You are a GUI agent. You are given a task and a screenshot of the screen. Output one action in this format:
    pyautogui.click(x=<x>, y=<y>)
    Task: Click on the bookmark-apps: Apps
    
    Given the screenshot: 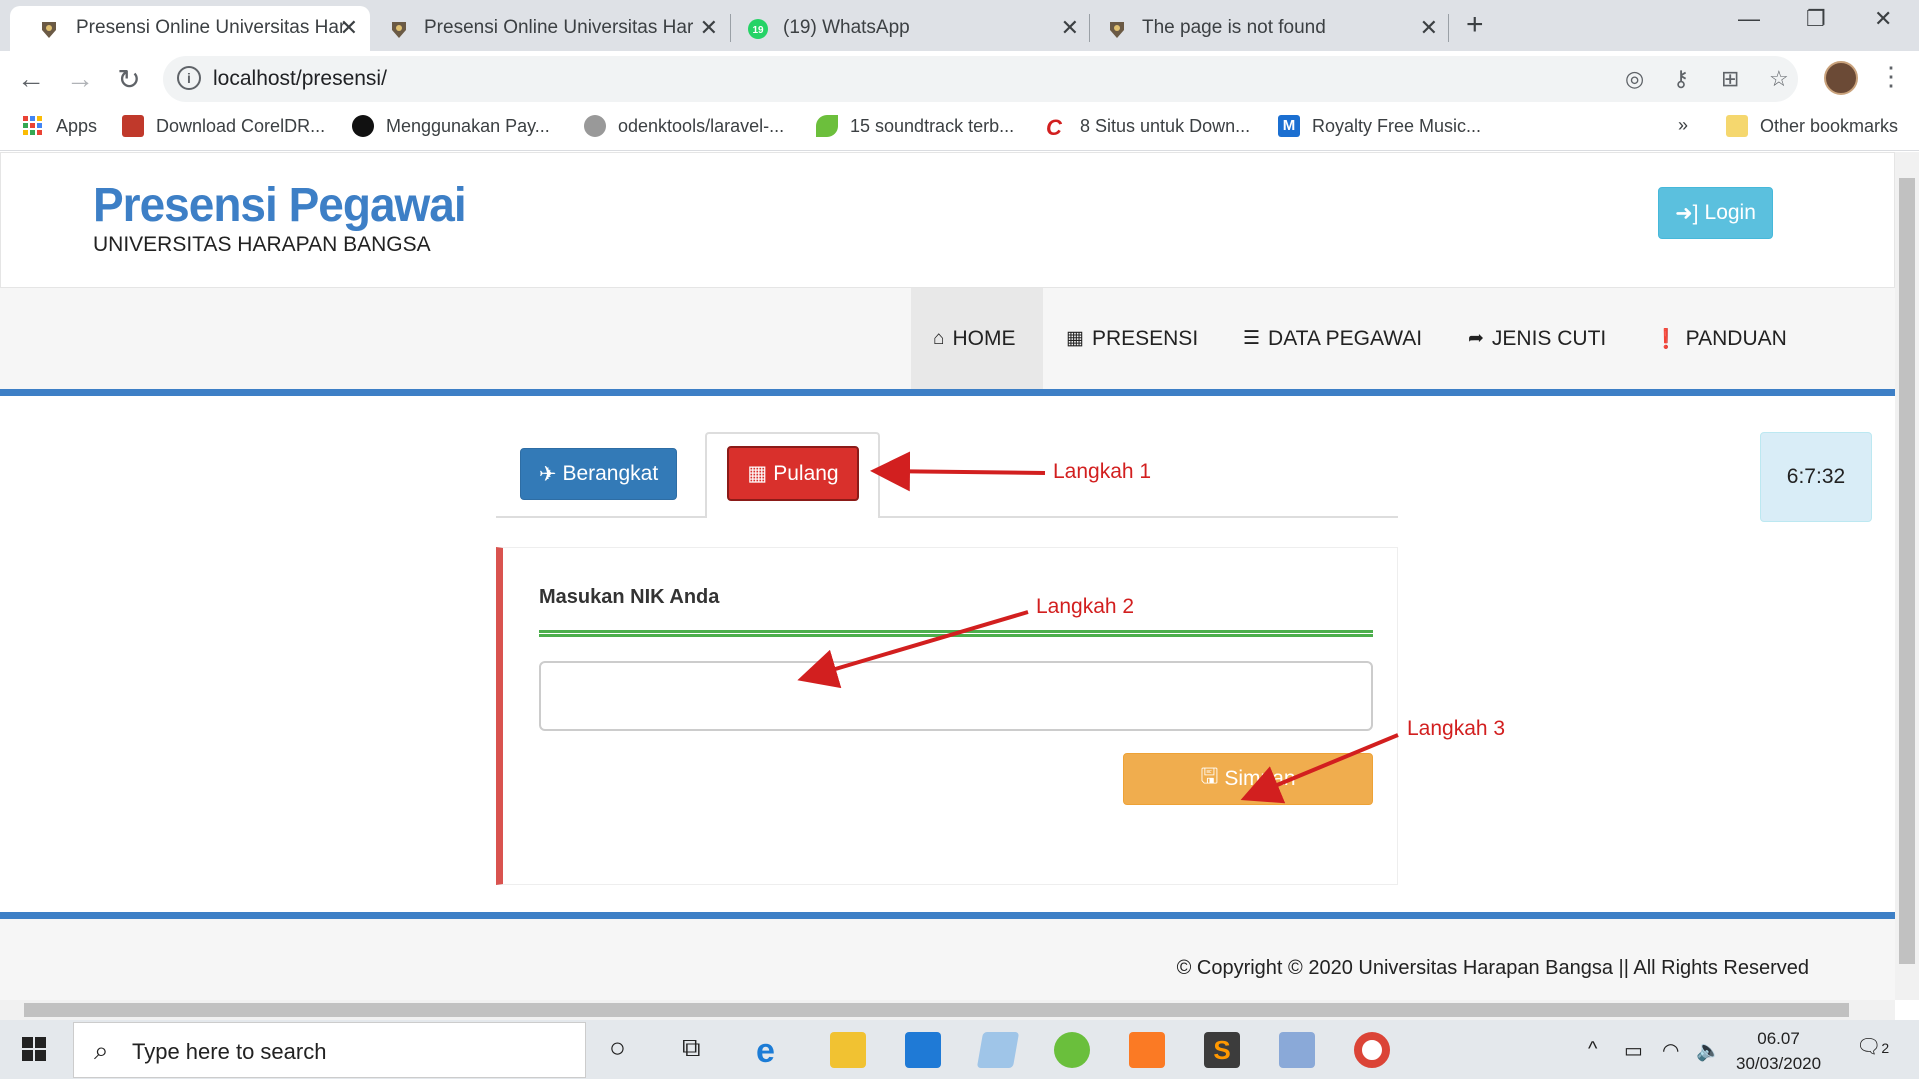 What is the action you would take?
    pyautogui.click(x=59, y=126)
    